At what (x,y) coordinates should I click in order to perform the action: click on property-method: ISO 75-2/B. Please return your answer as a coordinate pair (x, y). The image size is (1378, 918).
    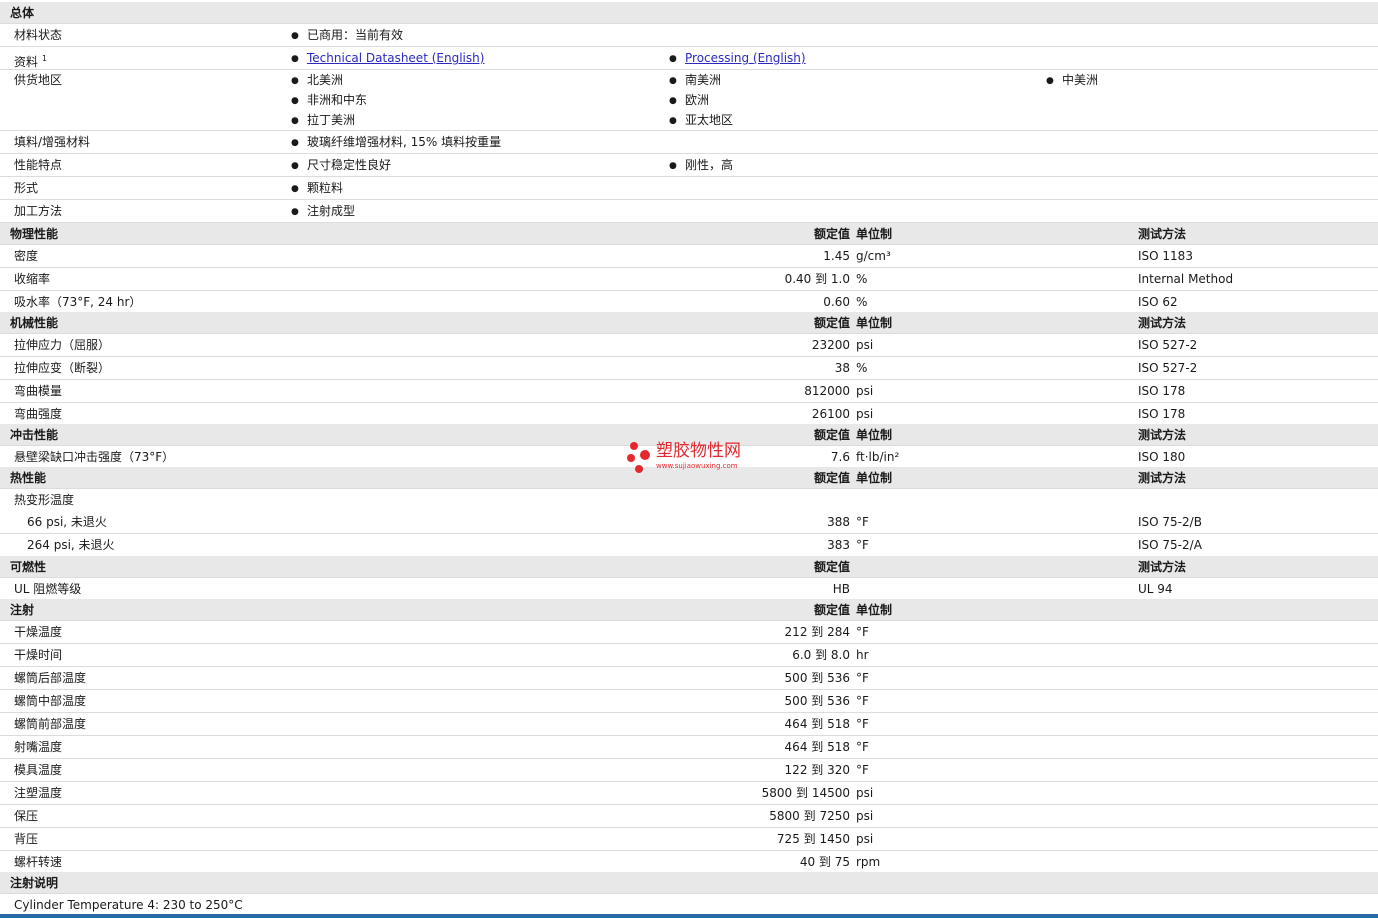
    Looking at the image, I should click on (1170, 522).